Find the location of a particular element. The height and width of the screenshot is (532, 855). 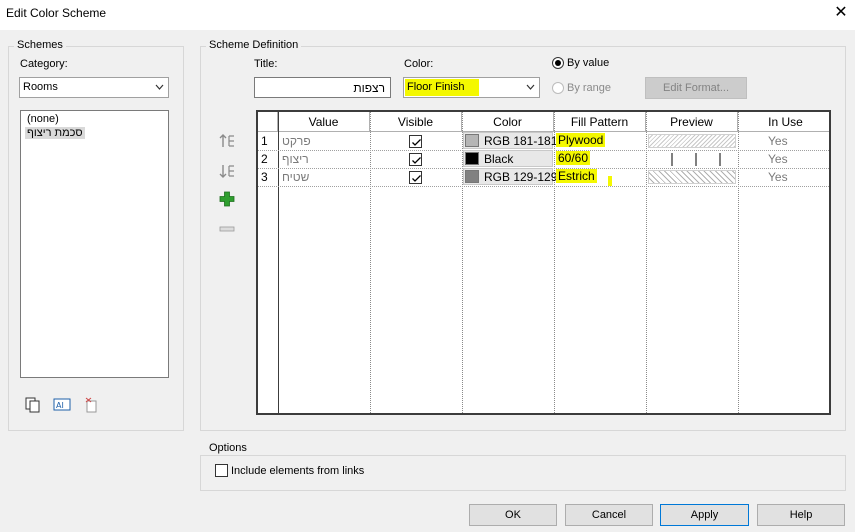

color-name: Black is located at coordinates (499, 159).